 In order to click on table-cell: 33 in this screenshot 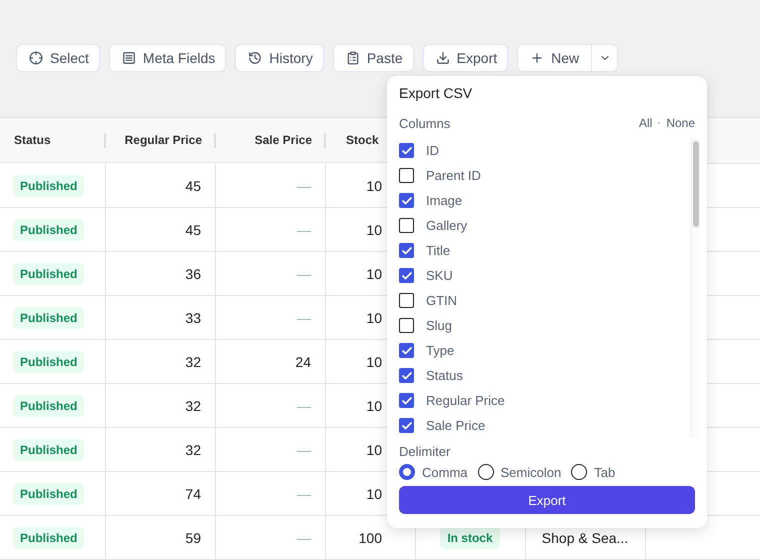, I will do `click(193, 318)`.